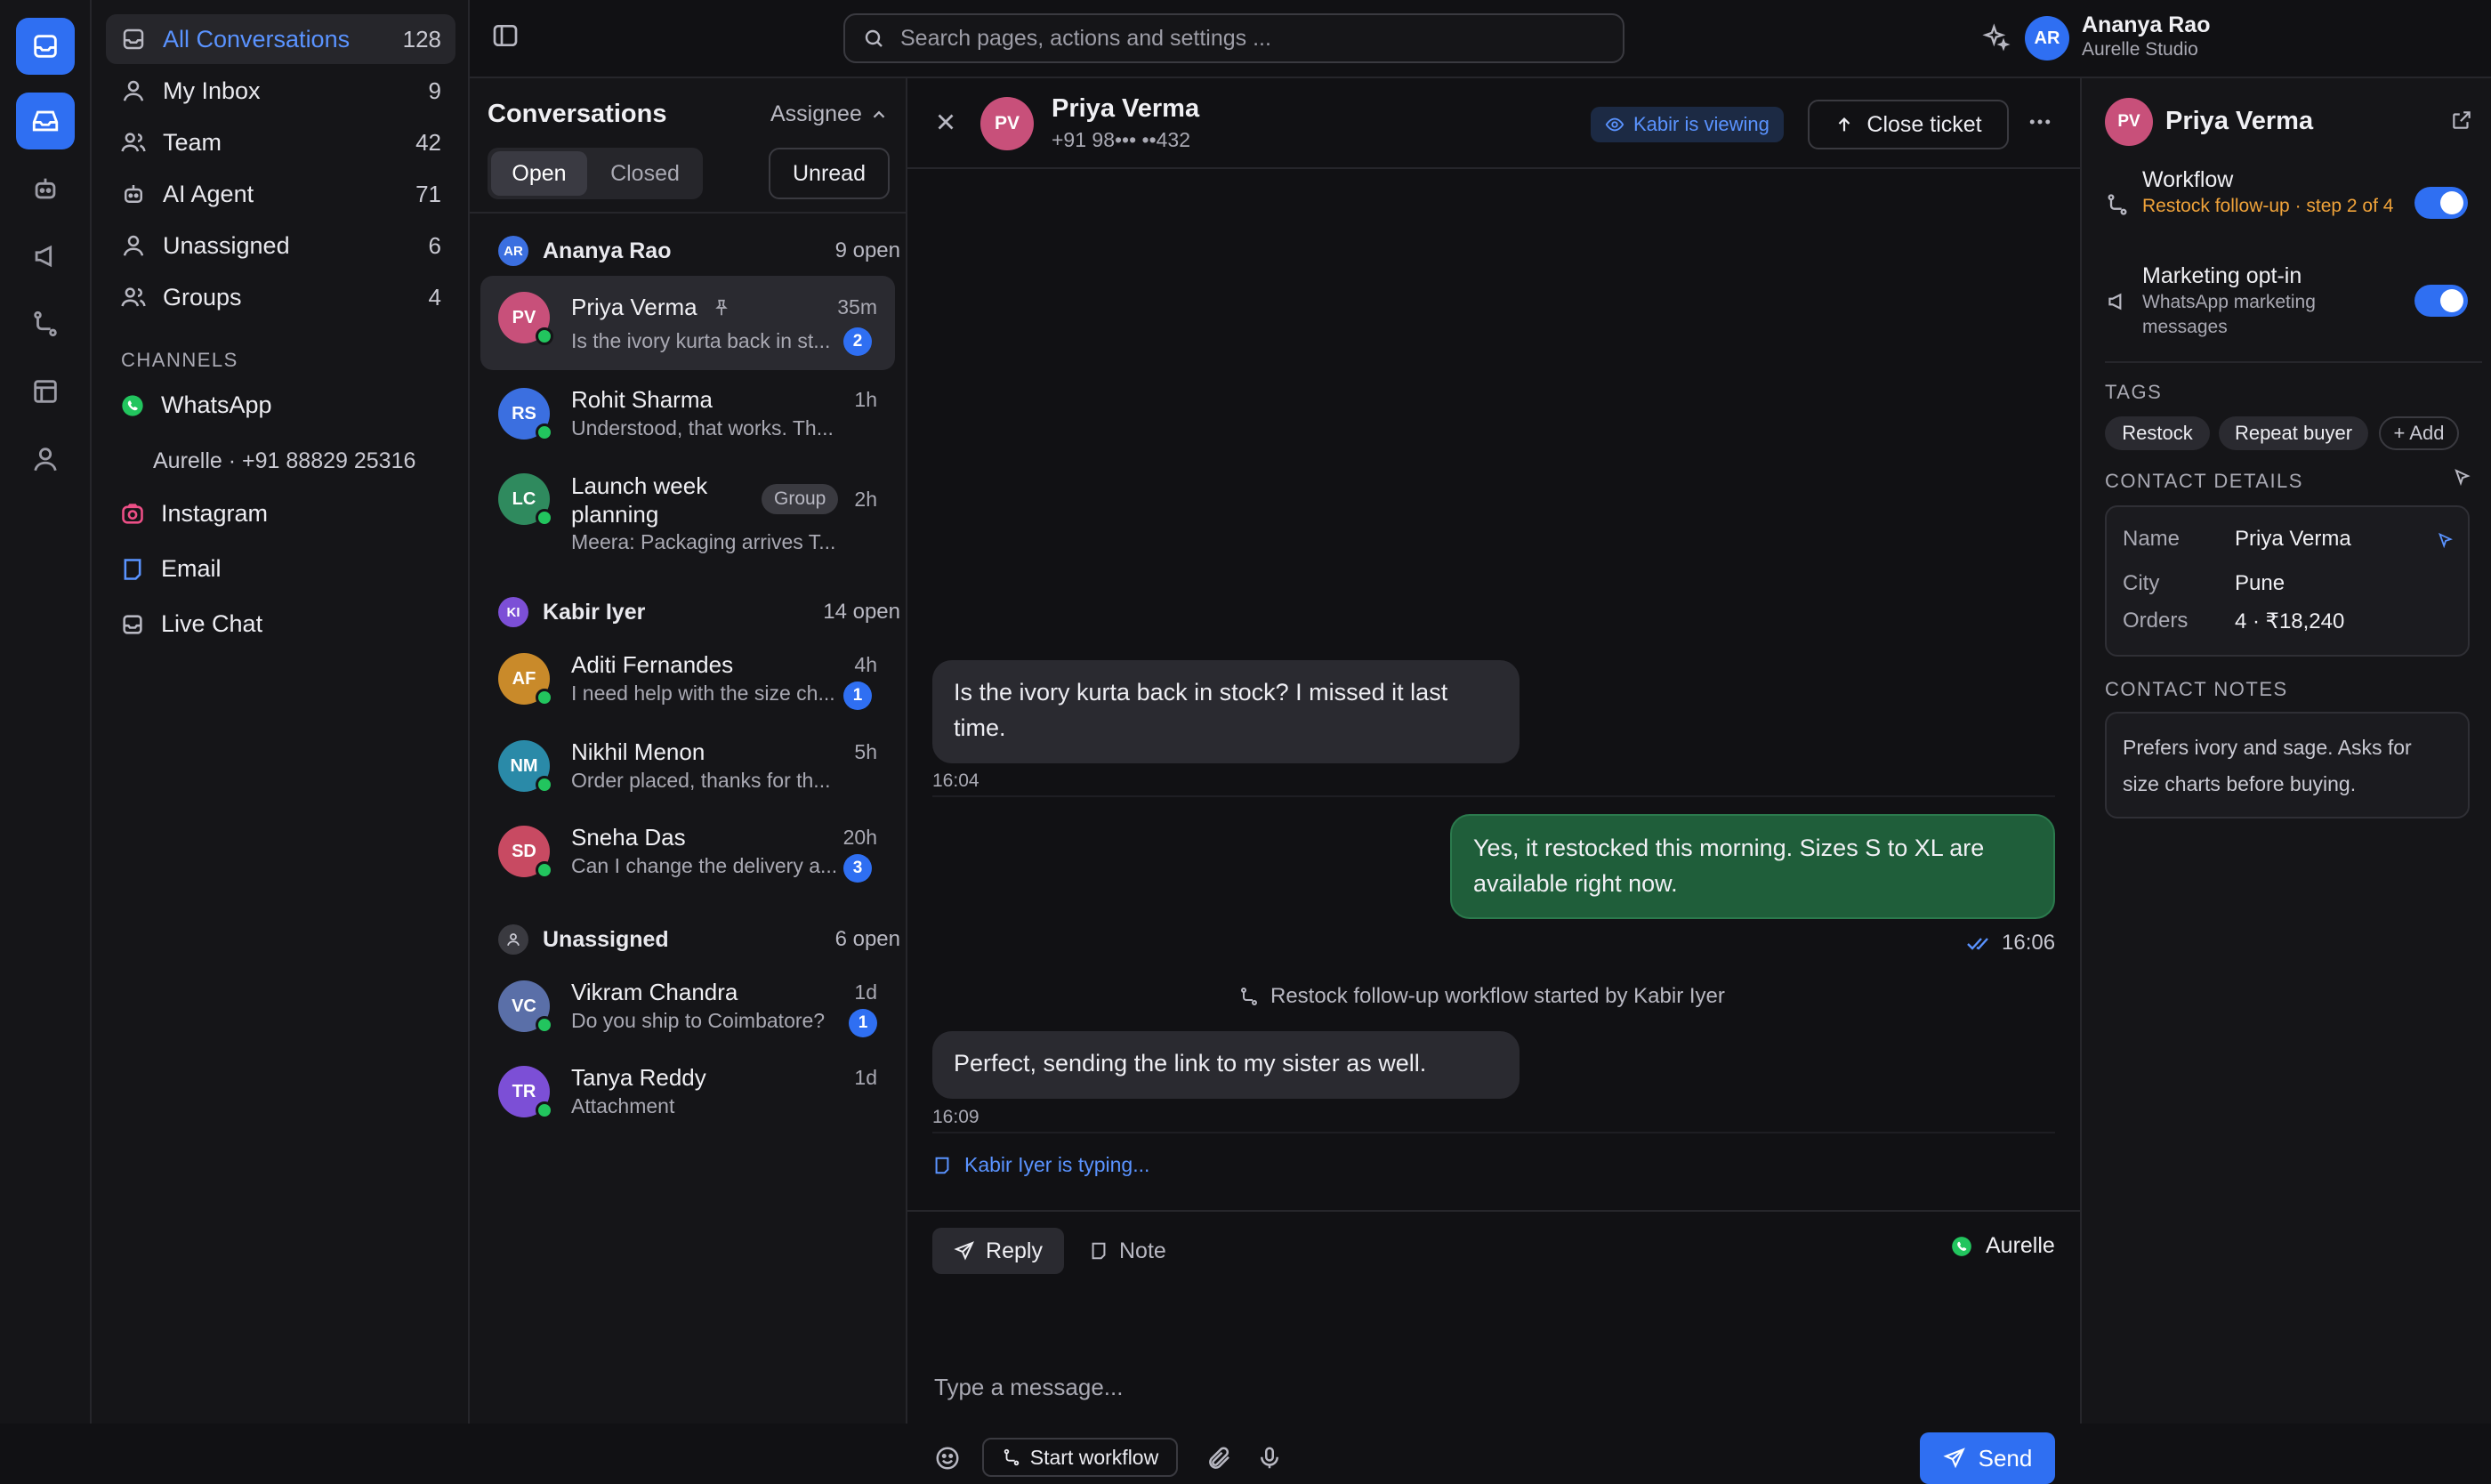  Describe the element at coordinates (1080, 1457) in the screenshot. I see `start-workflow-button: Start workflow` at that location.